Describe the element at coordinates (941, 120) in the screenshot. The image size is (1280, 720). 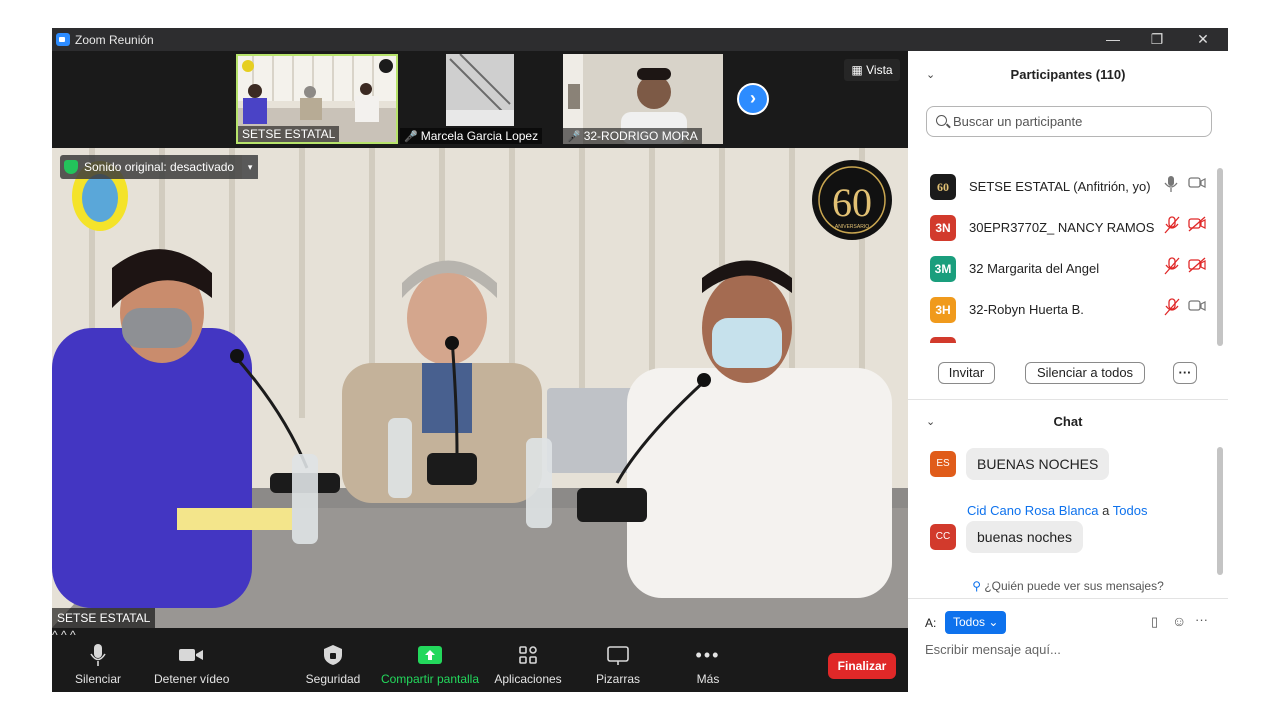
I see `search-icon` at that location.